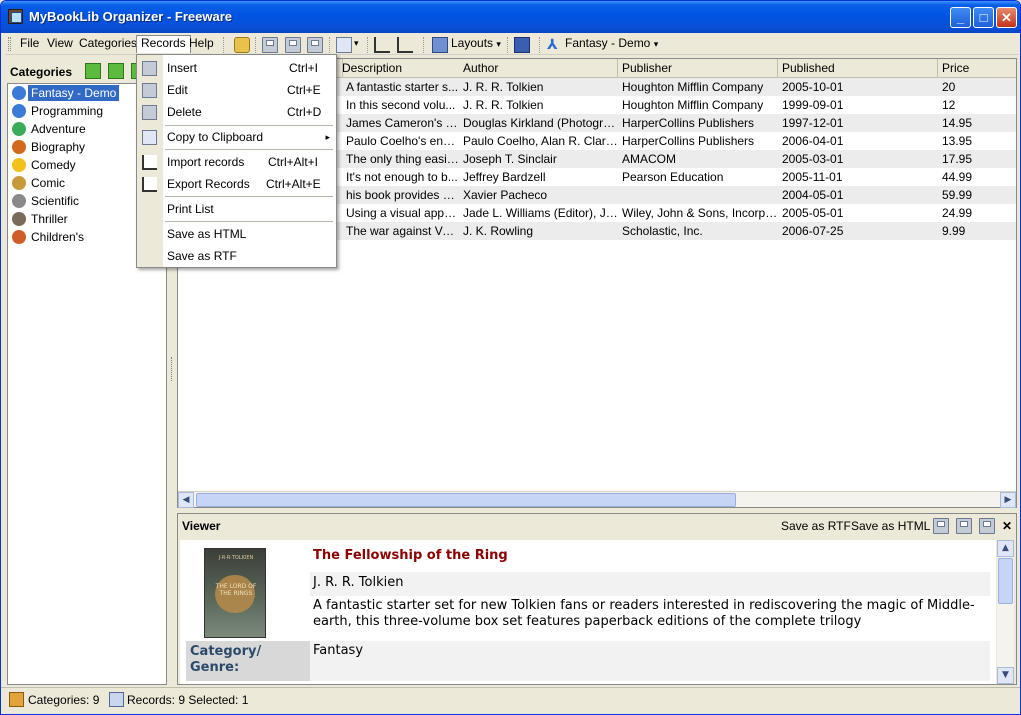 This screenshot has width=1021, height=715. What do you see at coordinates (382, 45) in the screenshot?
I see `import-icon` at bounding box center [382, 45].